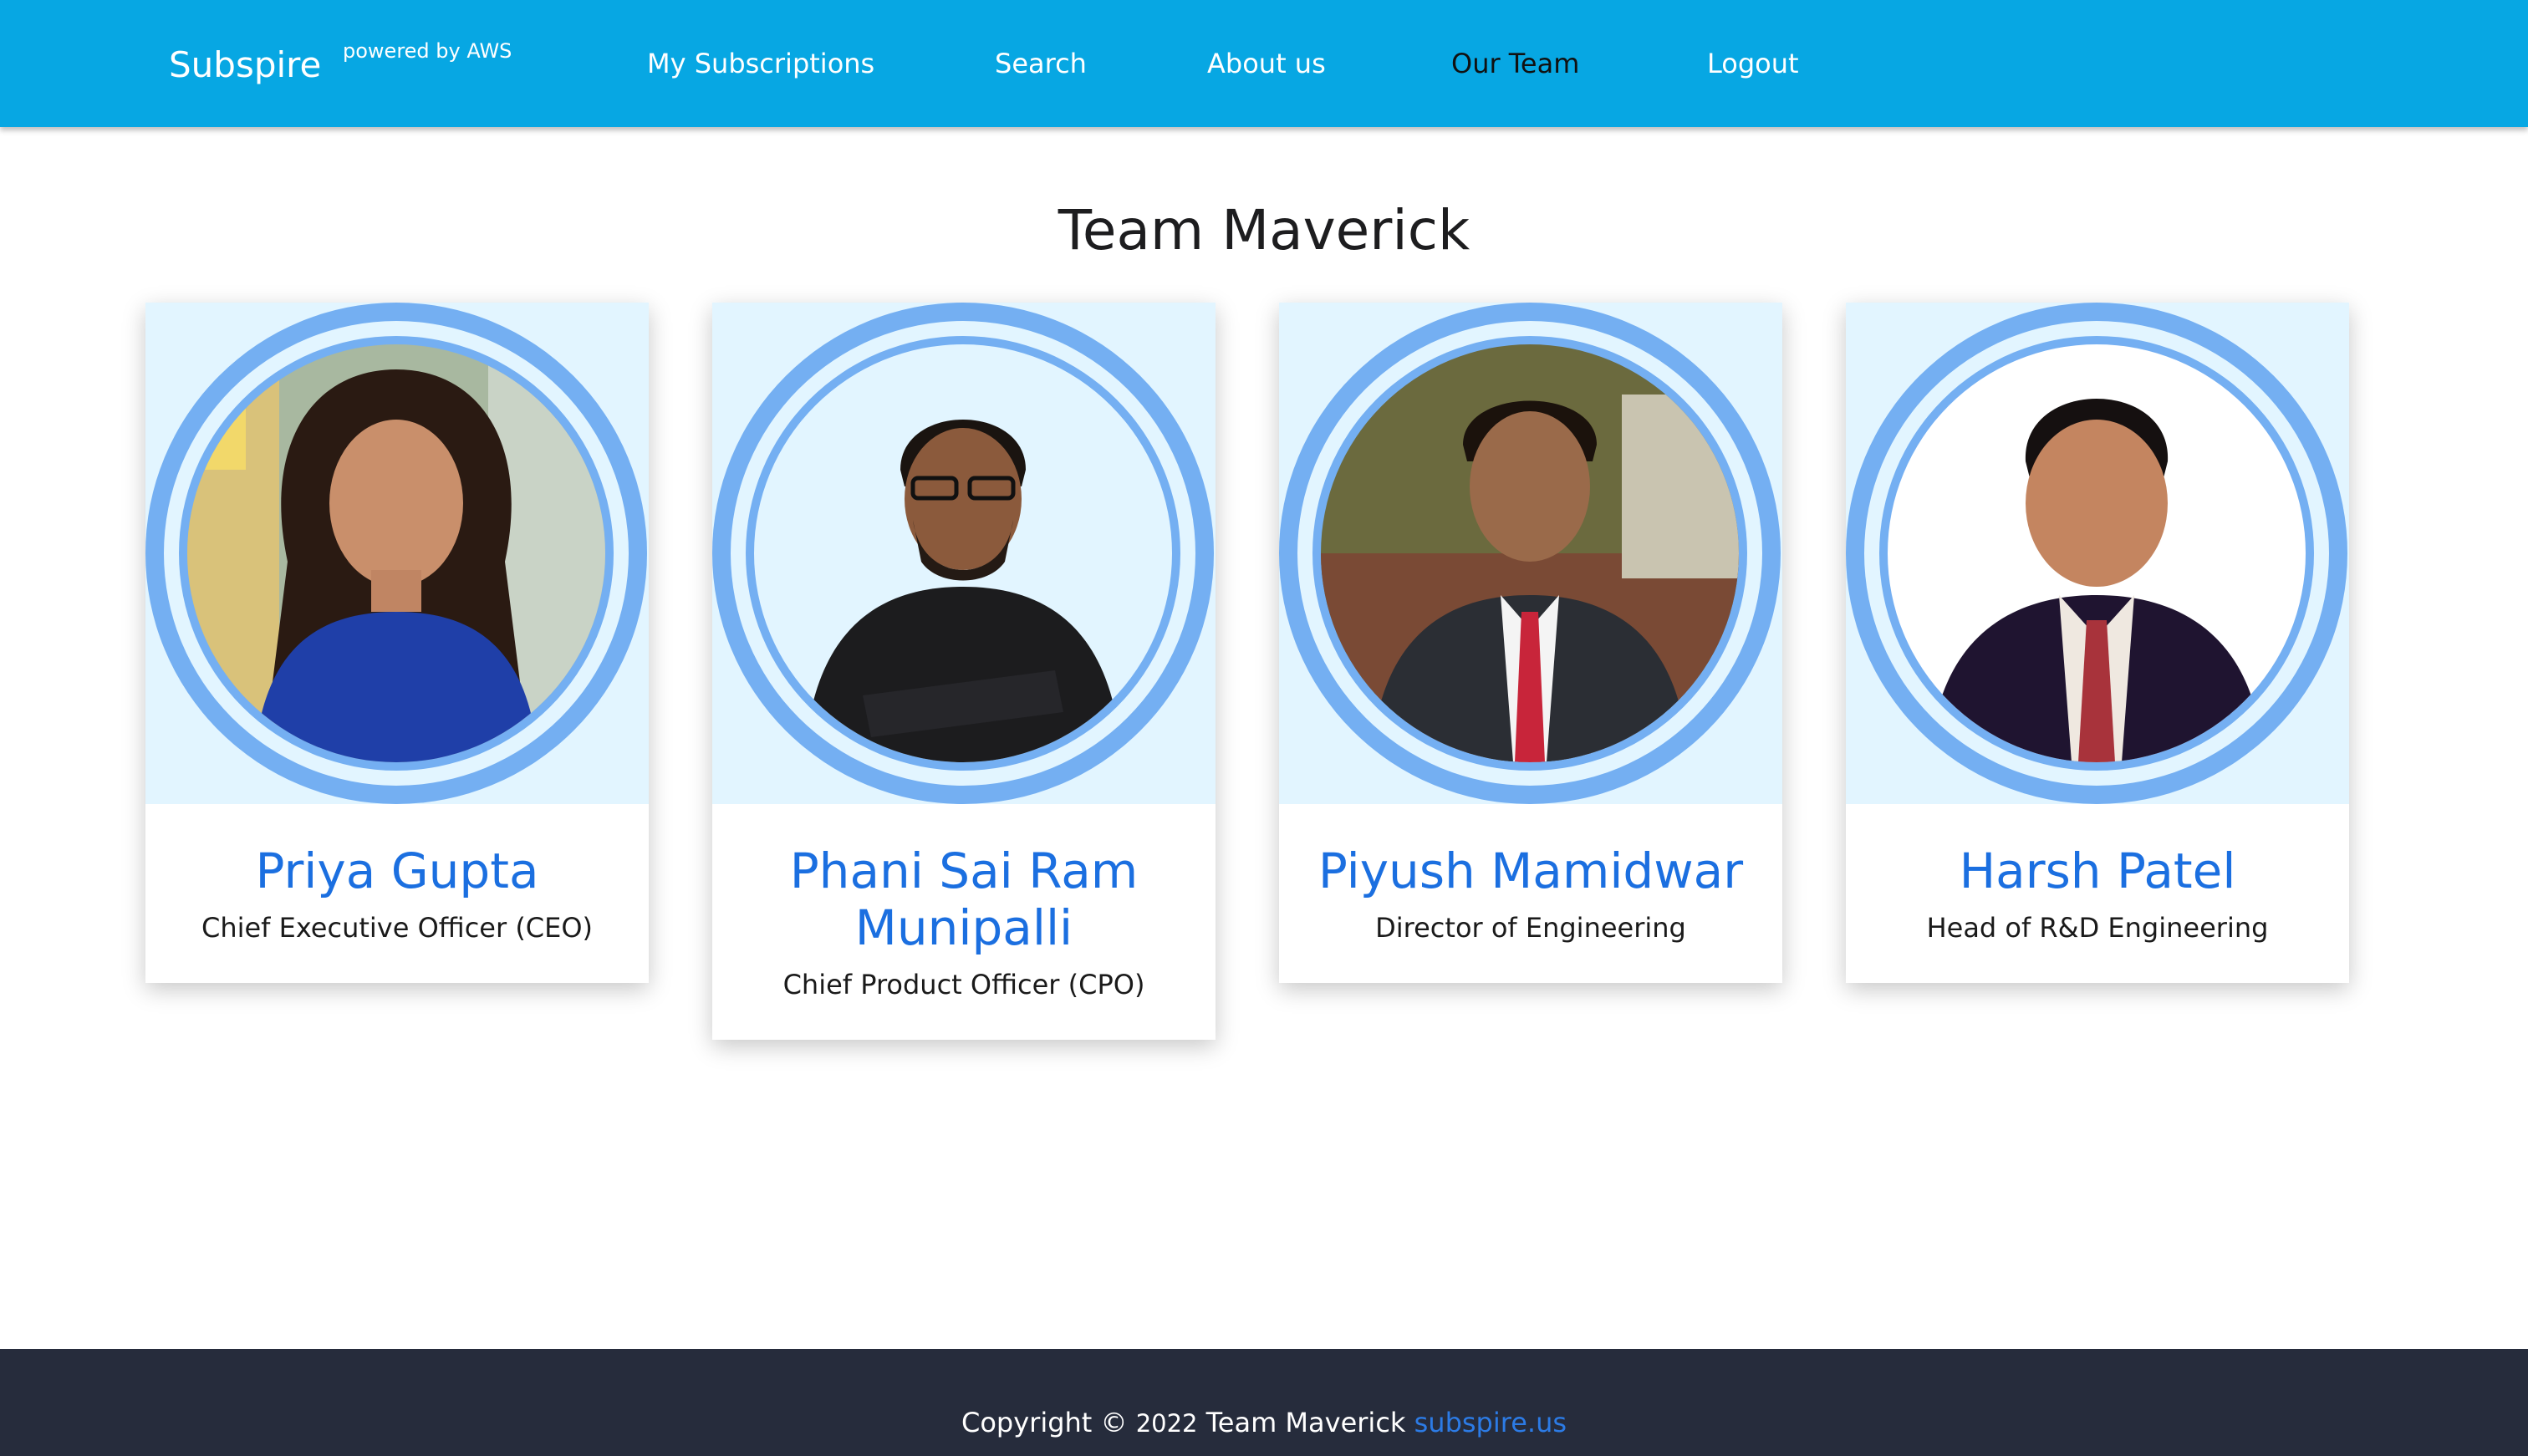  What do you see at coordinates (964, 899) in the screenshot?
I see `member-name: Phani Sai Ram Munipalli` at bounding box center [964, 899].